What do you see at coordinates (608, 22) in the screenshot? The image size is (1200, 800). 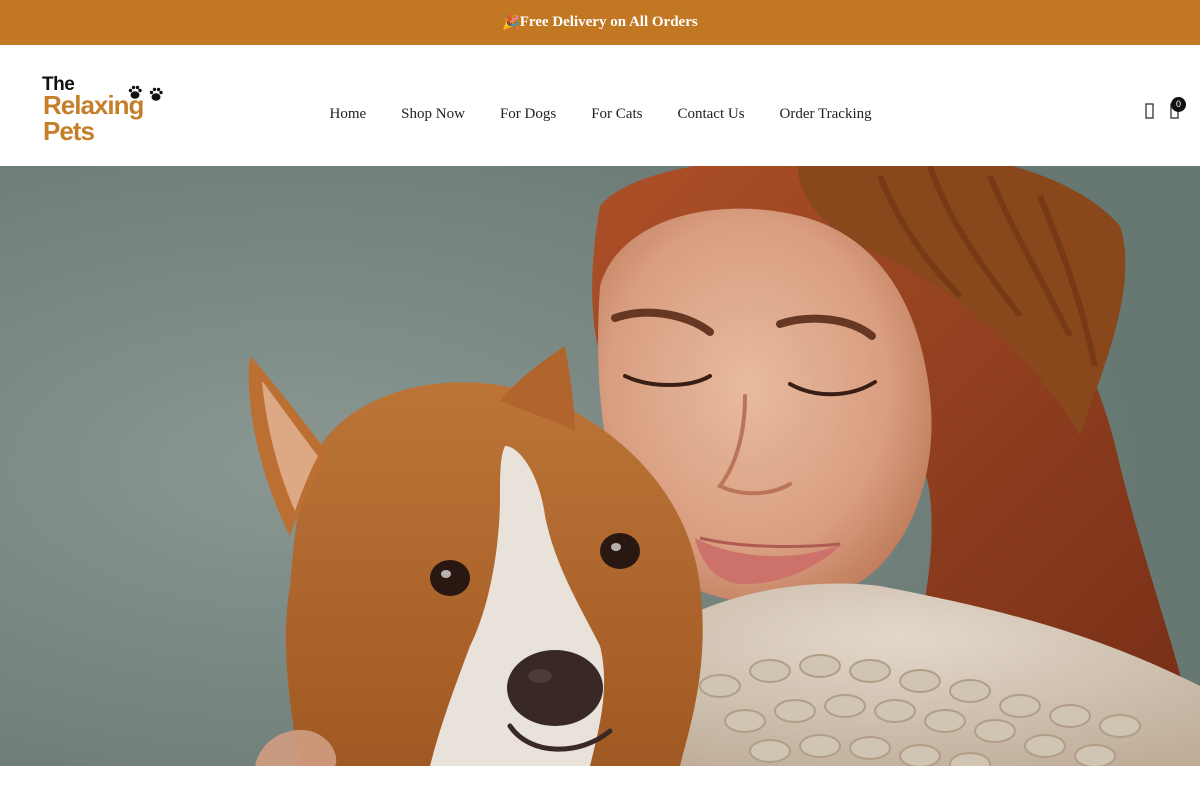 I see `announcement-text: Free Delivery on All Orders` at bounding box center [608, 22].